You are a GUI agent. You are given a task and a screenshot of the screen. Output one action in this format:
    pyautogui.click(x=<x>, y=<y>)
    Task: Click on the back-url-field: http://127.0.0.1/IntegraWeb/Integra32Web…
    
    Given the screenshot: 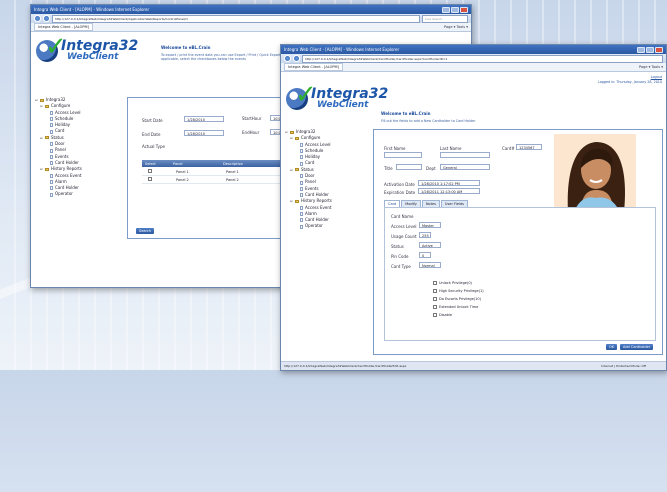 What is the action you would take?
    pyautogui.click(x=236, y=18)
    